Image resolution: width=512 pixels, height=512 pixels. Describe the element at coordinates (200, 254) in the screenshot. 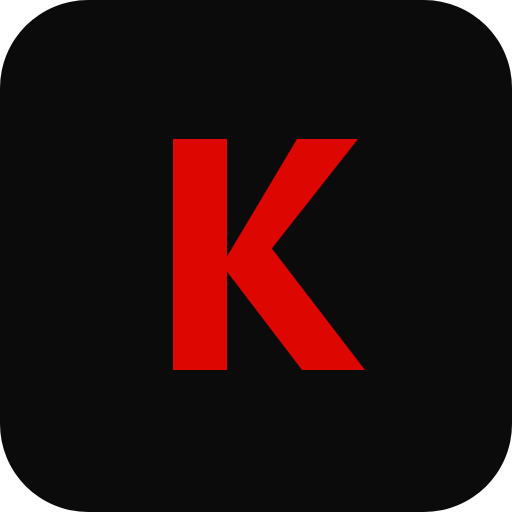

I see `k-letter-stem` at that location.